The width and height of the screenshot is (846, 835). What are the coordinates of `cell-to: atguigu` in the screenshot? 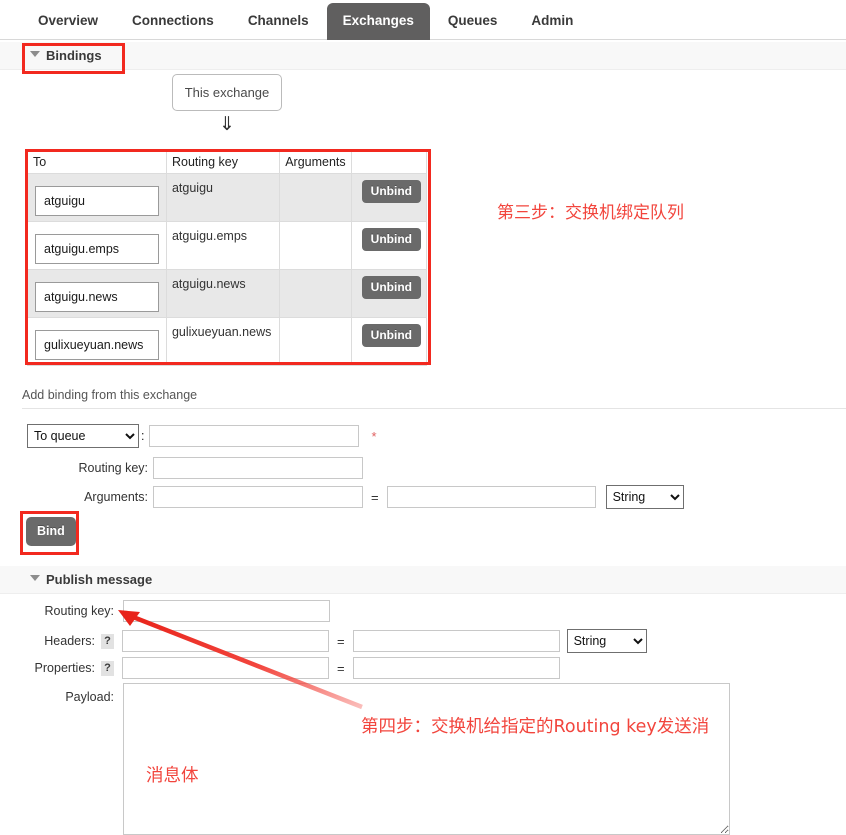 It's located at (97, 197).